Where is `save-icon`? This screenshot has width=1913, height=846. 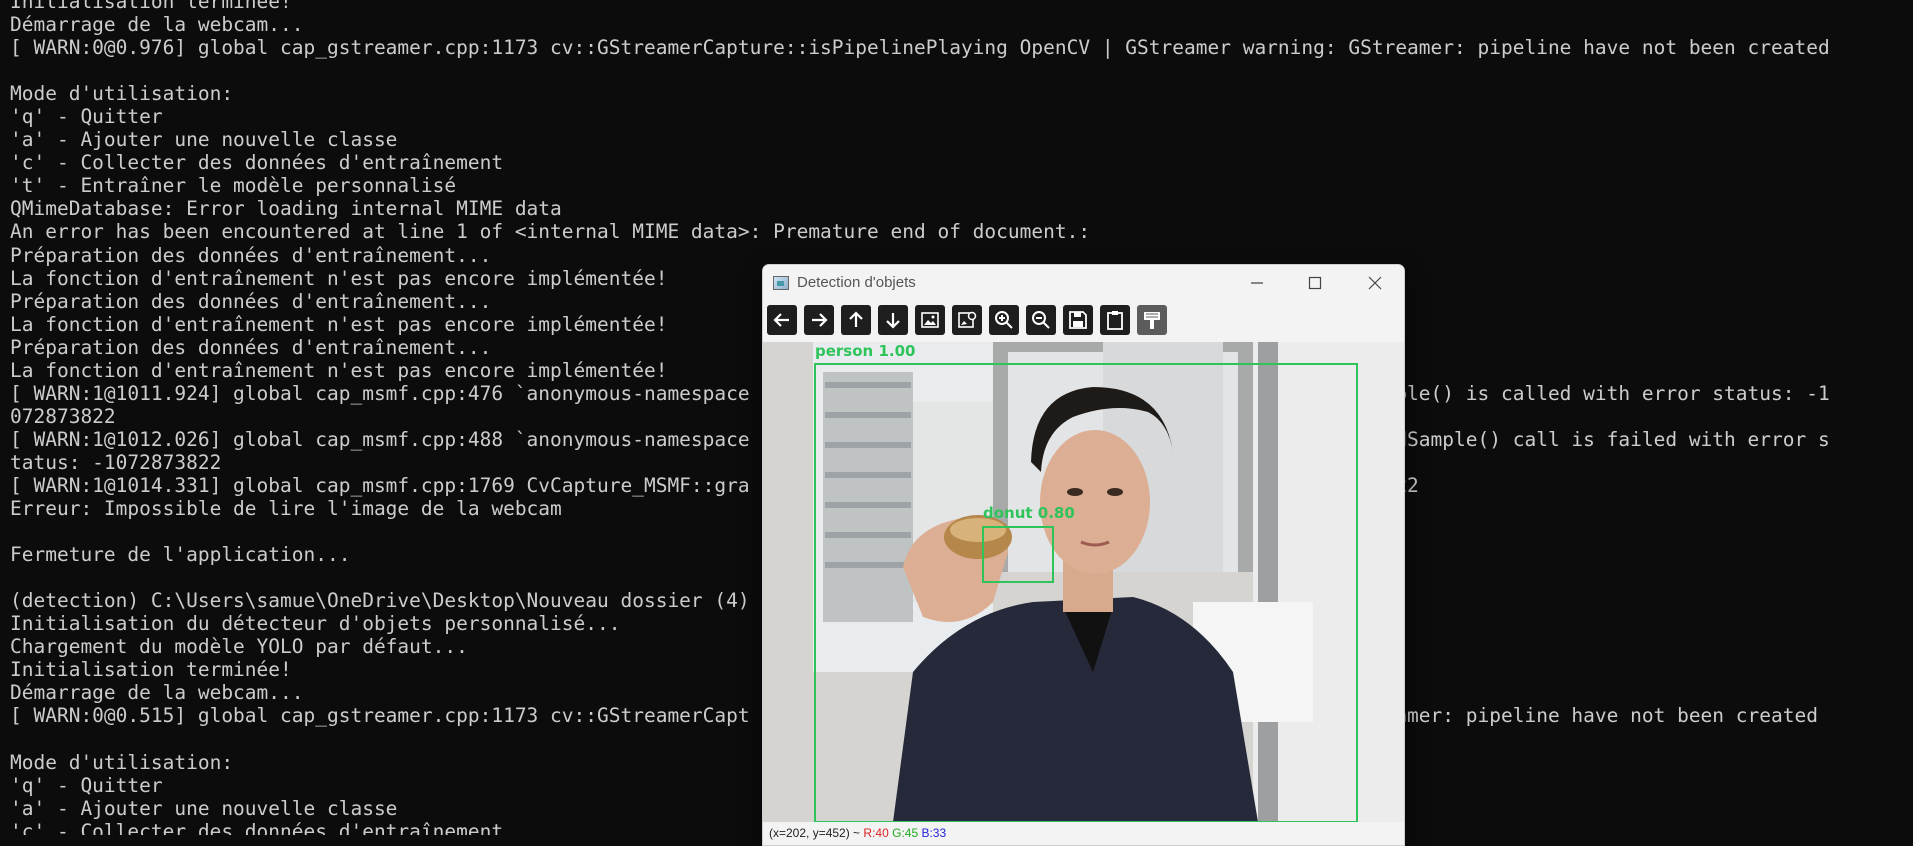
save-icon is located at coordinates (1078, 320).